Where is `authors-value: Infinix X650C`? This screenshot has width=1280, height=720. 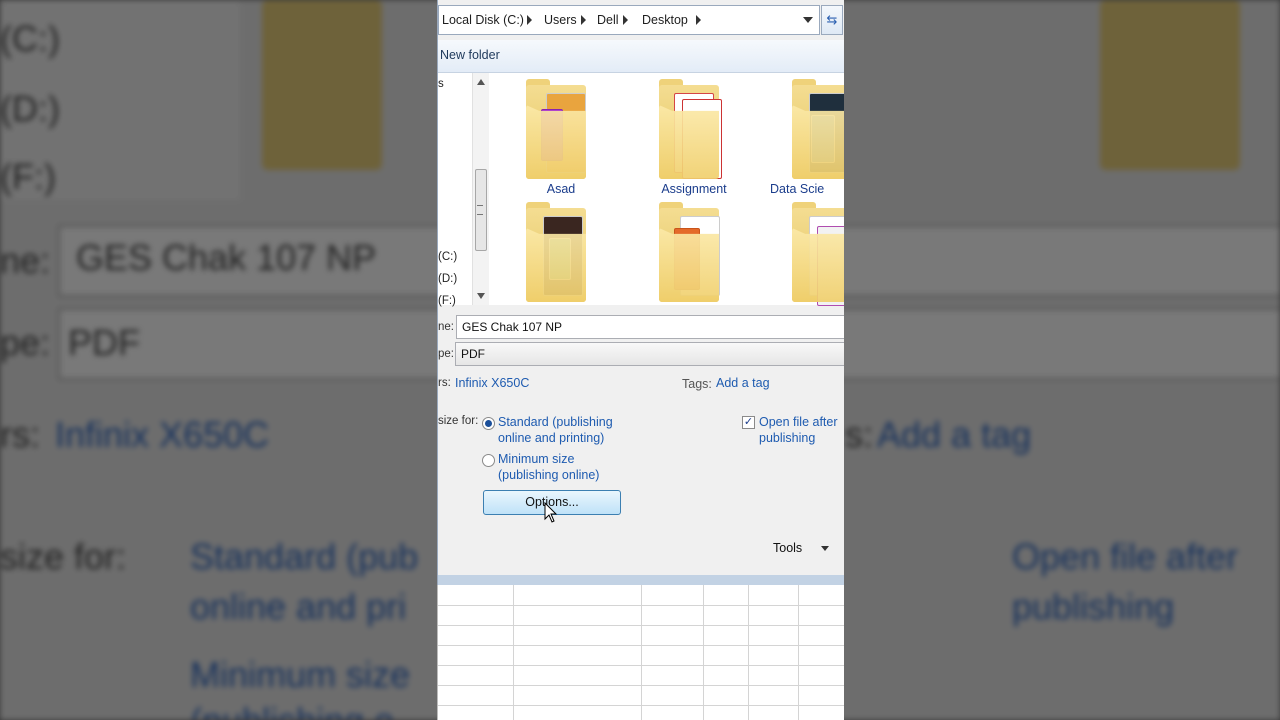
authors-value: Infinix X650C is located at coordinates (492, 383).